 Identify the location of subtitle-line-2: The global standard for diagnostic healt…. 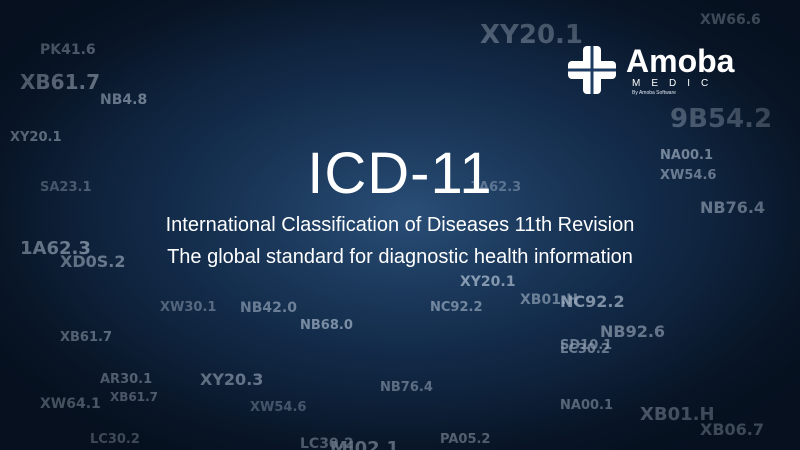
(400, 257).